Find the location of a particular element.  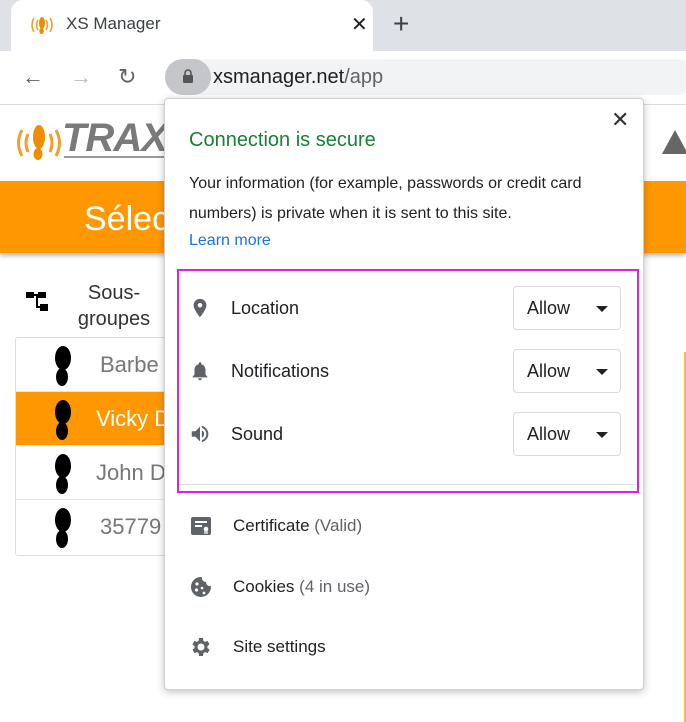

cookies-link: Cookies (4 in use) is located at coordinates (301, 587).